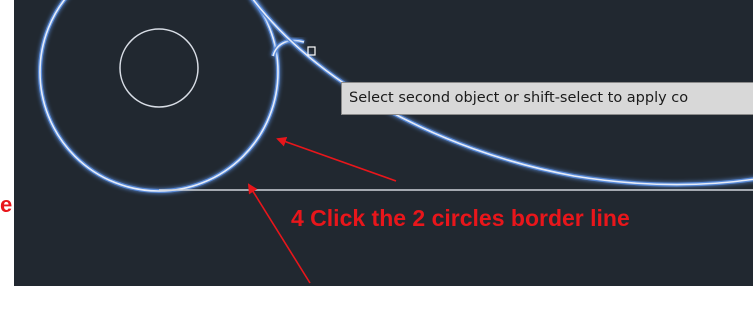 The height and width of the screenshot is (313, 753). Describe the element at coordinates (311, 51) in the screenshot. I see `pickbox-cursor-icon` at that location.